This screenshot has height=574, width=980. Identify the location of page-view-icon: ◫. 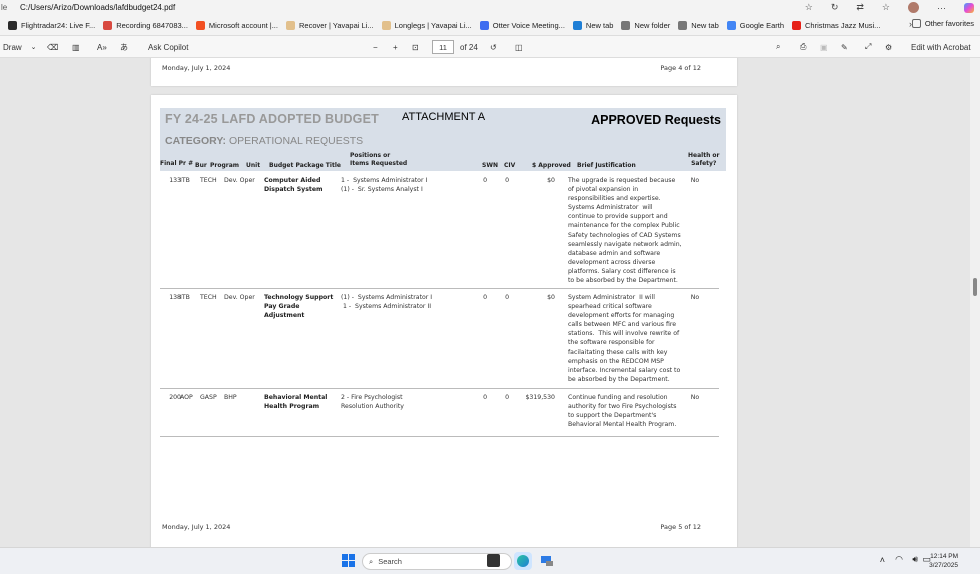
(519, 47).